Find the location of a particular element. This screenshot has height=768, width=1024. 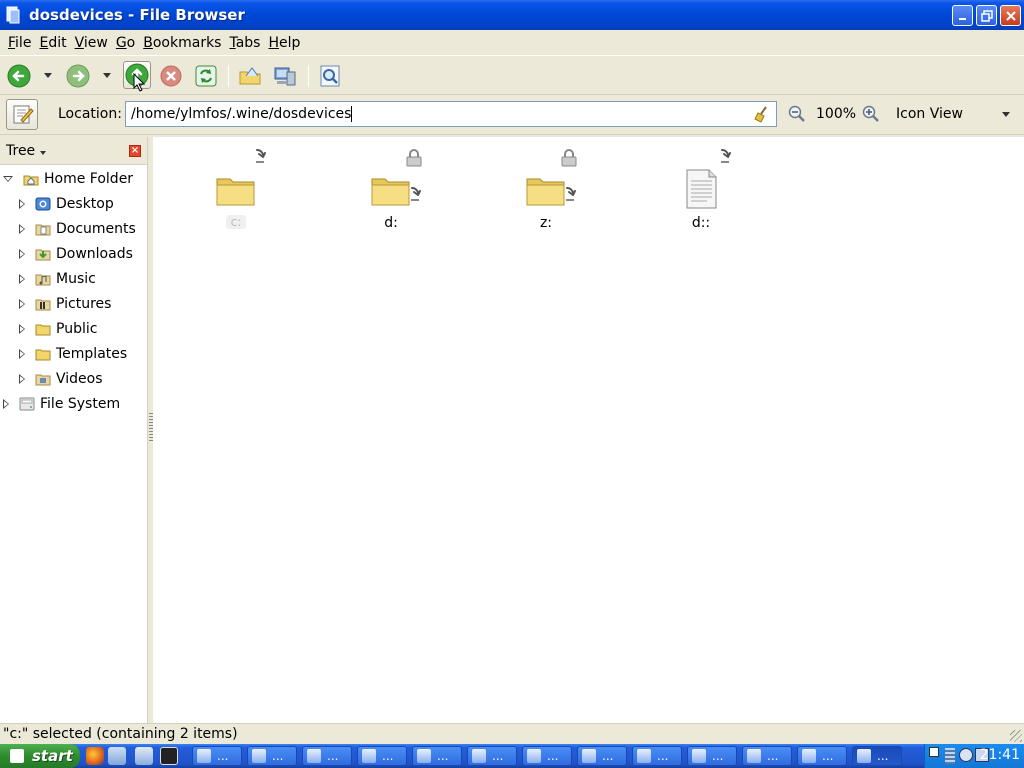

file-manager-icon is located at coordinates (117, 756).